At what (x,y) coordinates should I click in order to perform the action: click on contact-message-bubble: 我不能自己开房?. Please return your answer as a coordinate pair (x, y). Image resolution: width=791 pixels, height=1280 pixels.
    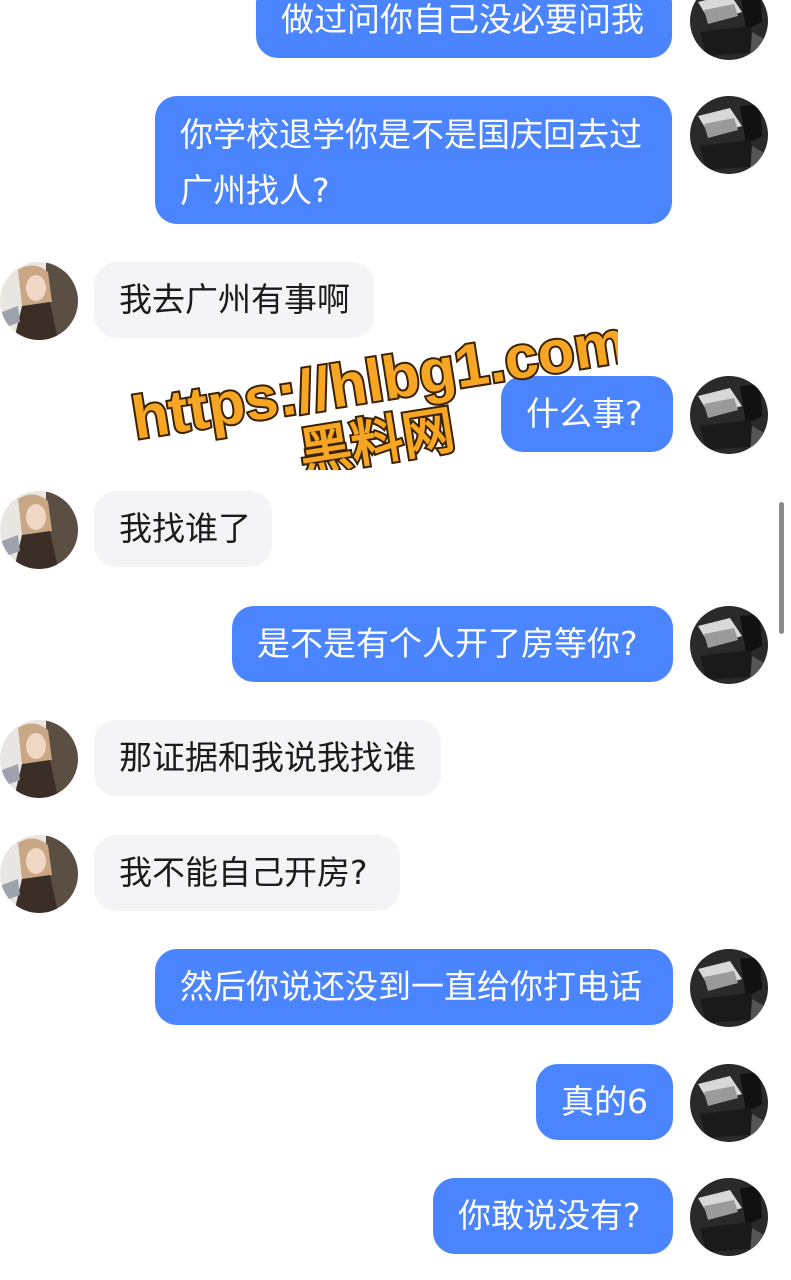
    Looking at the image, I should click on (247, 873).